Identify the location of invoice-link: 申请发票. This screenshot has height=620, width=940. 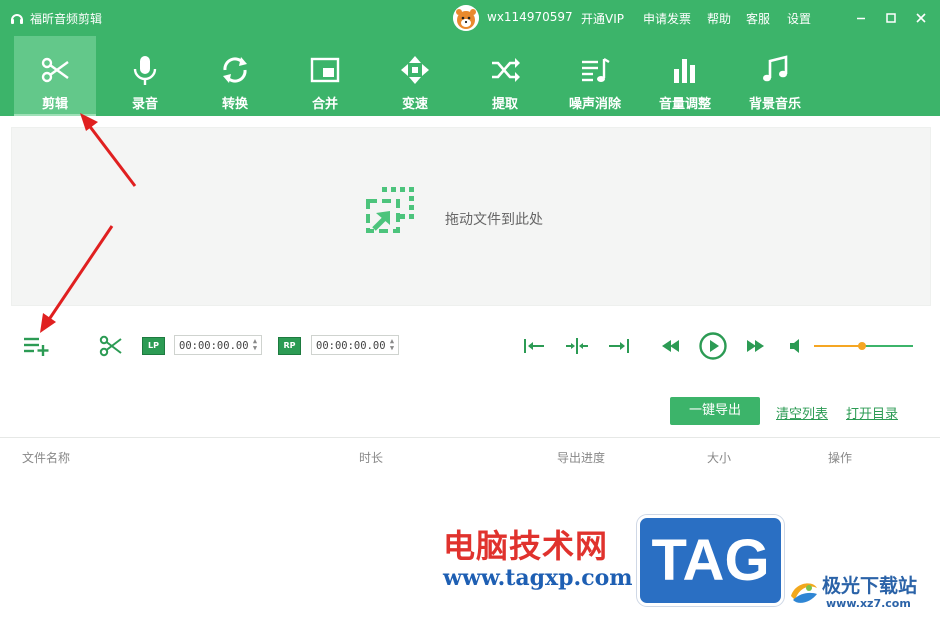
(667, 18).